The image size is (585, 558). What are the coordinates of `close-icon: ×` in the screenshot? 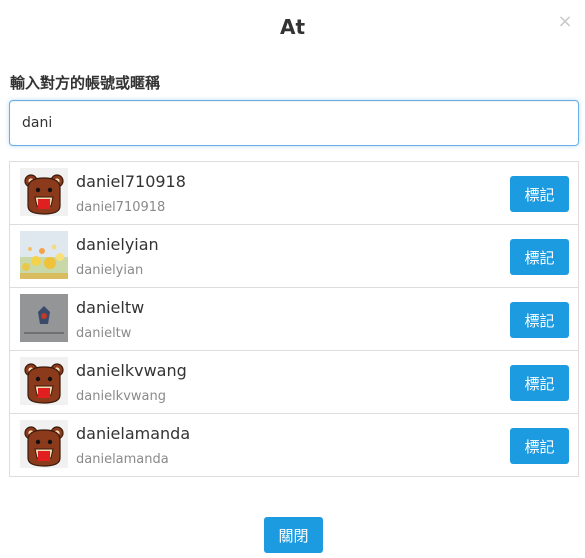 It's located at (565, 22).